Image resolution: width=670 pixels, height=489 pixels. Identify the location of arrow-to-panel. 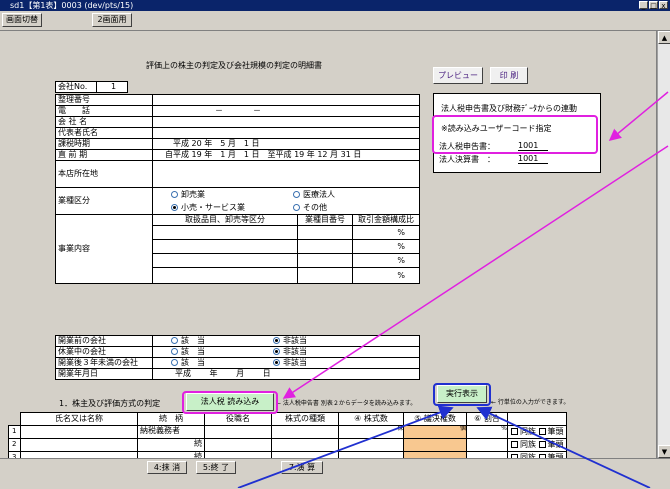
(638, 116).